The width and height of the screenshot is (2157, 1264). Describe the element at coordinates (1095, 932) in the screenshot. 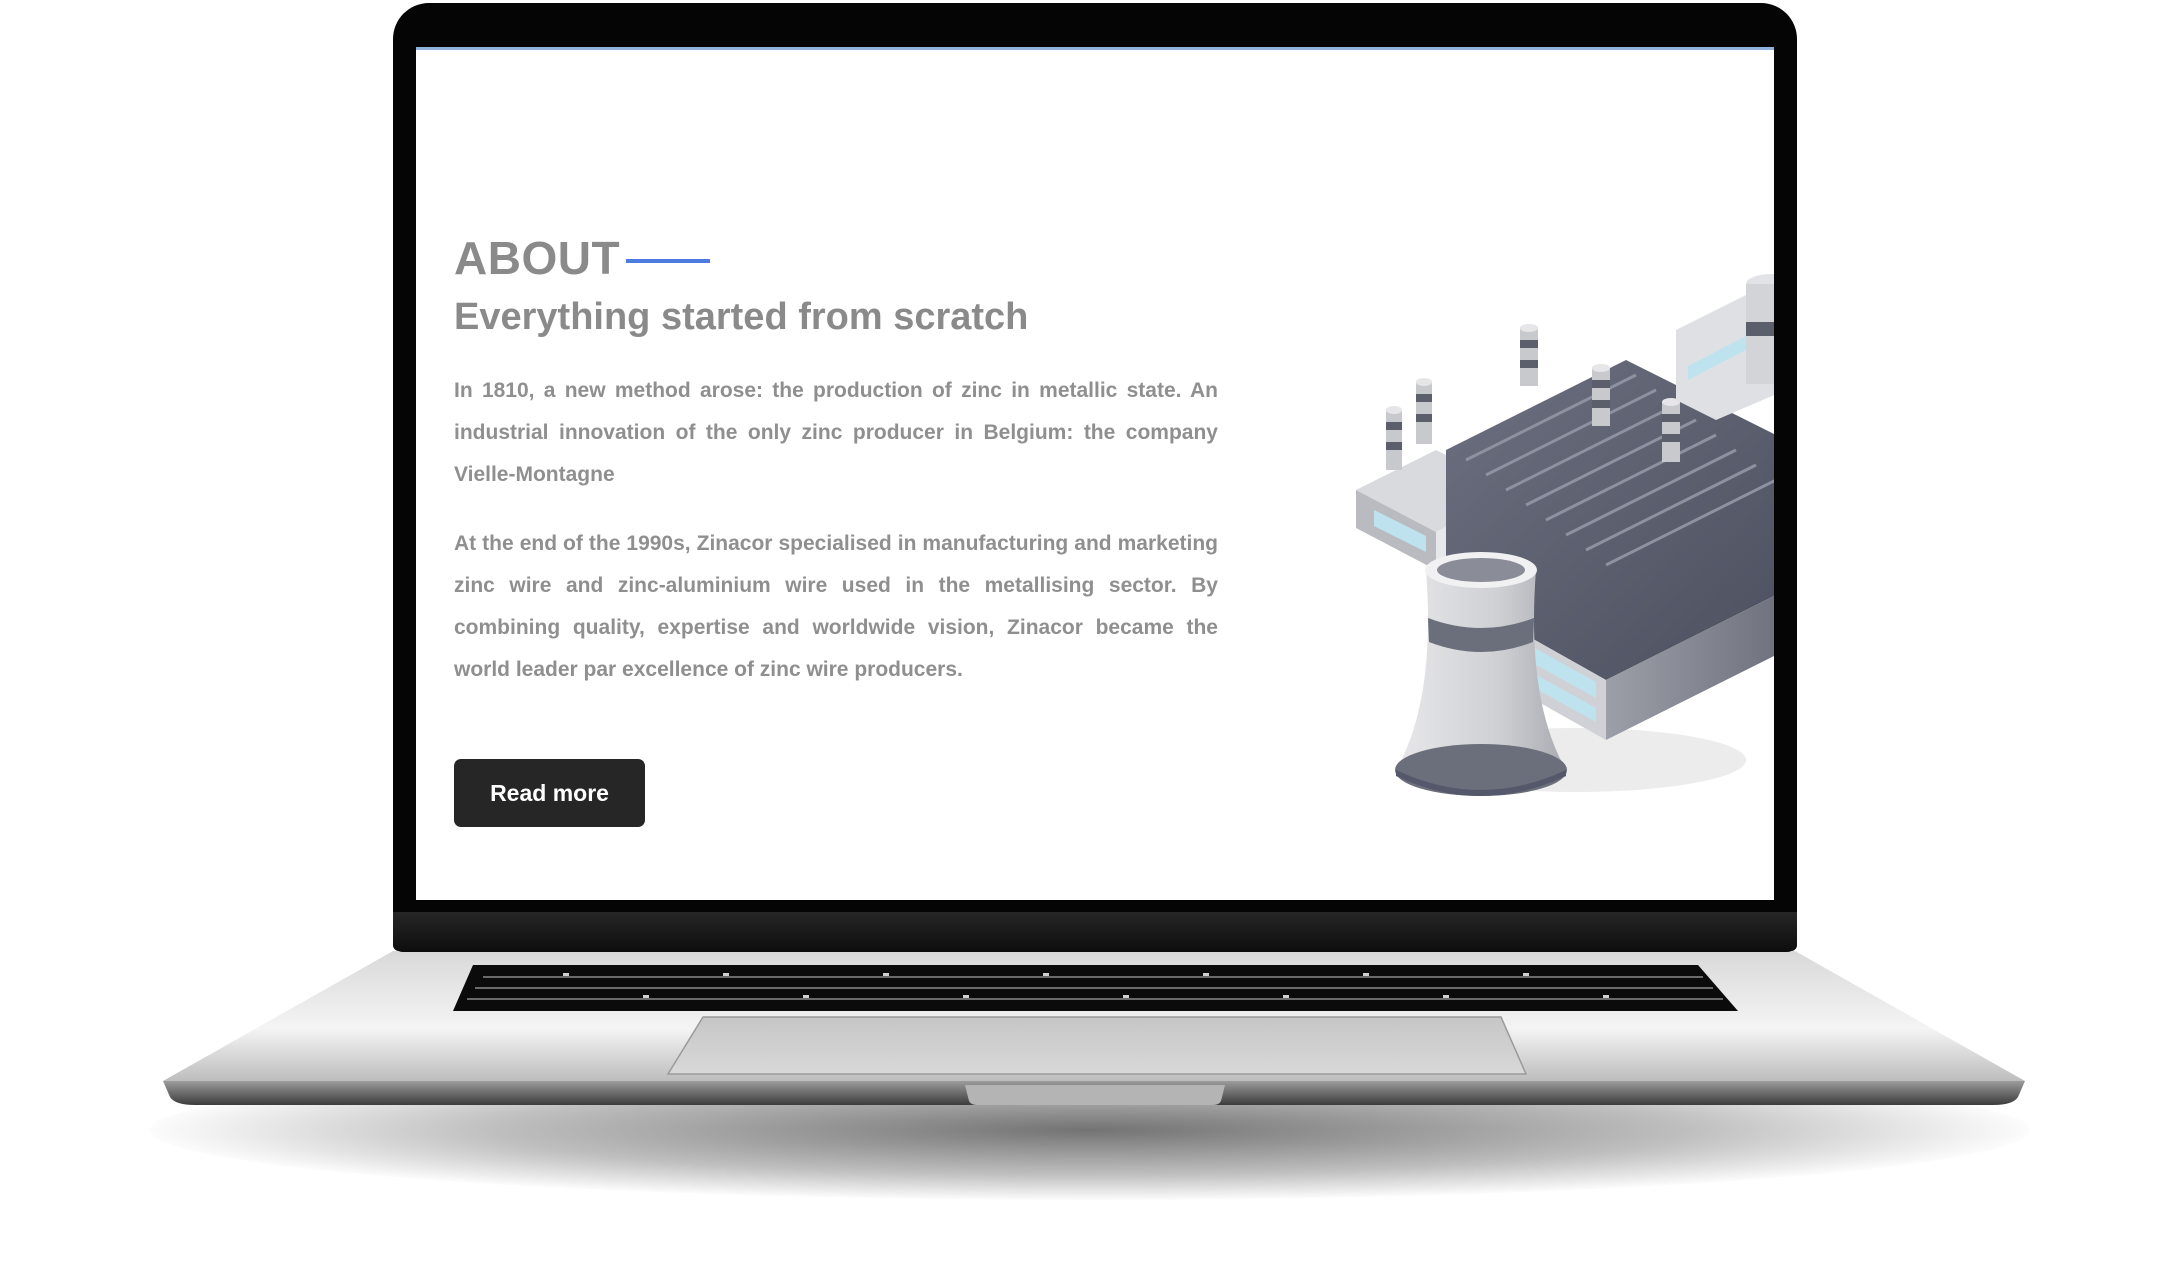

I see `laptop-hinge` at that location.